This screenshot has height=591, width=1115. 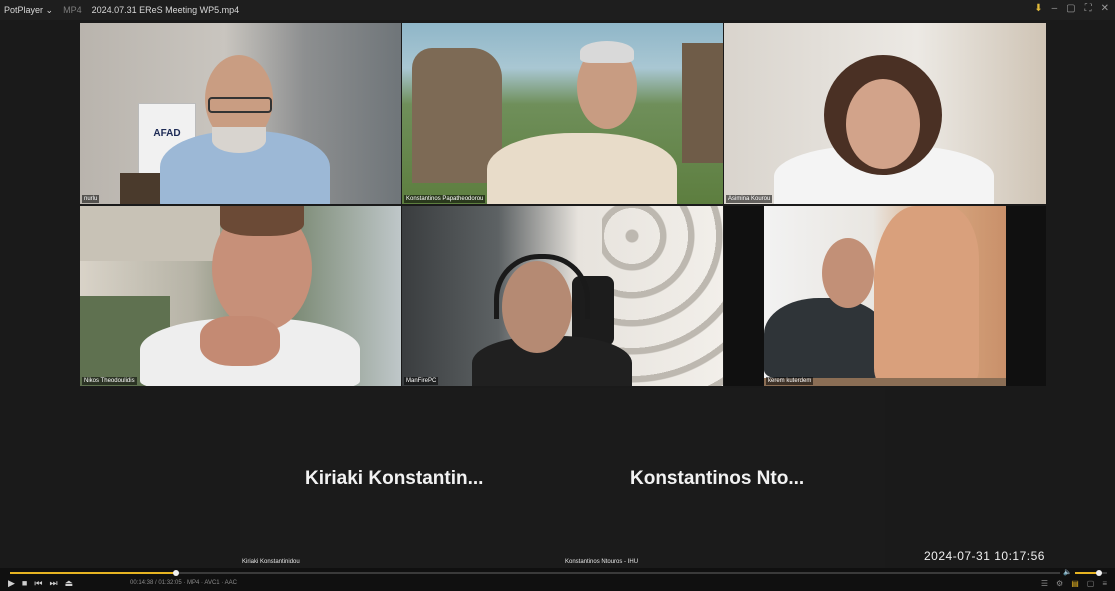 What do you see at coordinates (602, 562) in the screenshot?
I see `participant-name: Konstantinos Ntouros - IHU` at bounding box center [602, 562].